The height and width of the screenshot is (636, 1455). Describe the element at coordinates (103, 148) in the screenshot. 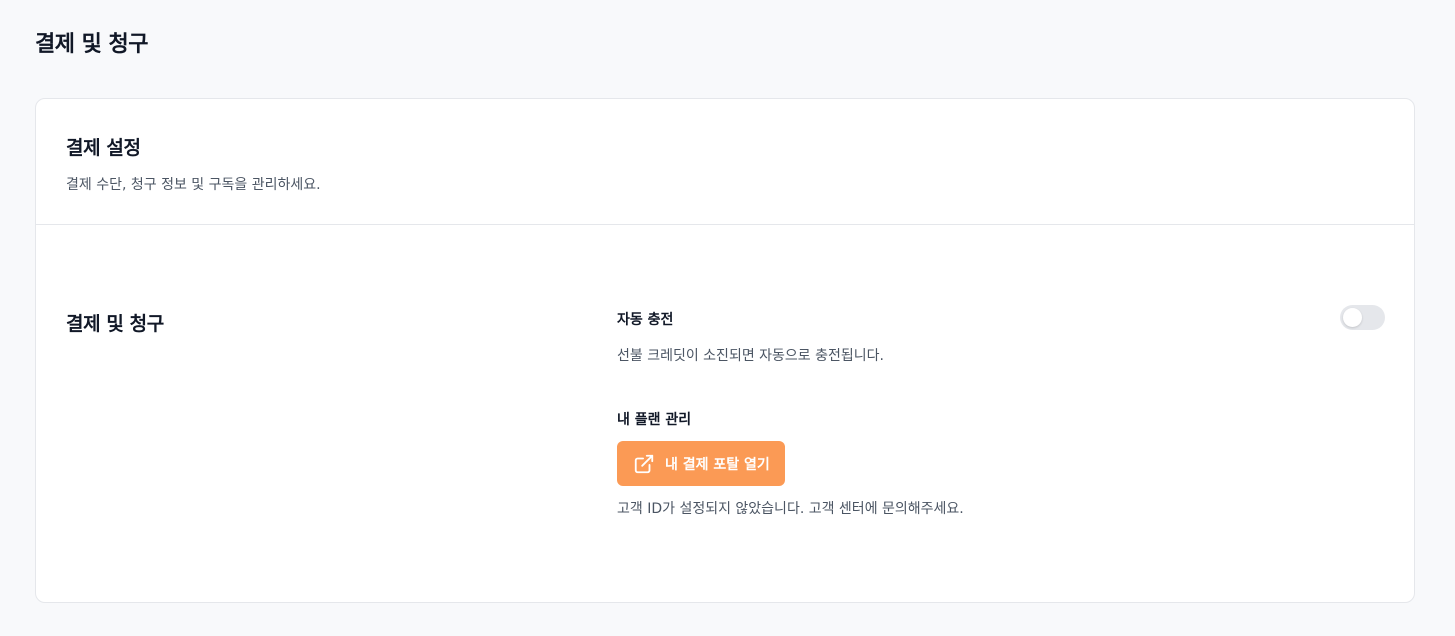

I see `card-title: 결제 설정` at that location.